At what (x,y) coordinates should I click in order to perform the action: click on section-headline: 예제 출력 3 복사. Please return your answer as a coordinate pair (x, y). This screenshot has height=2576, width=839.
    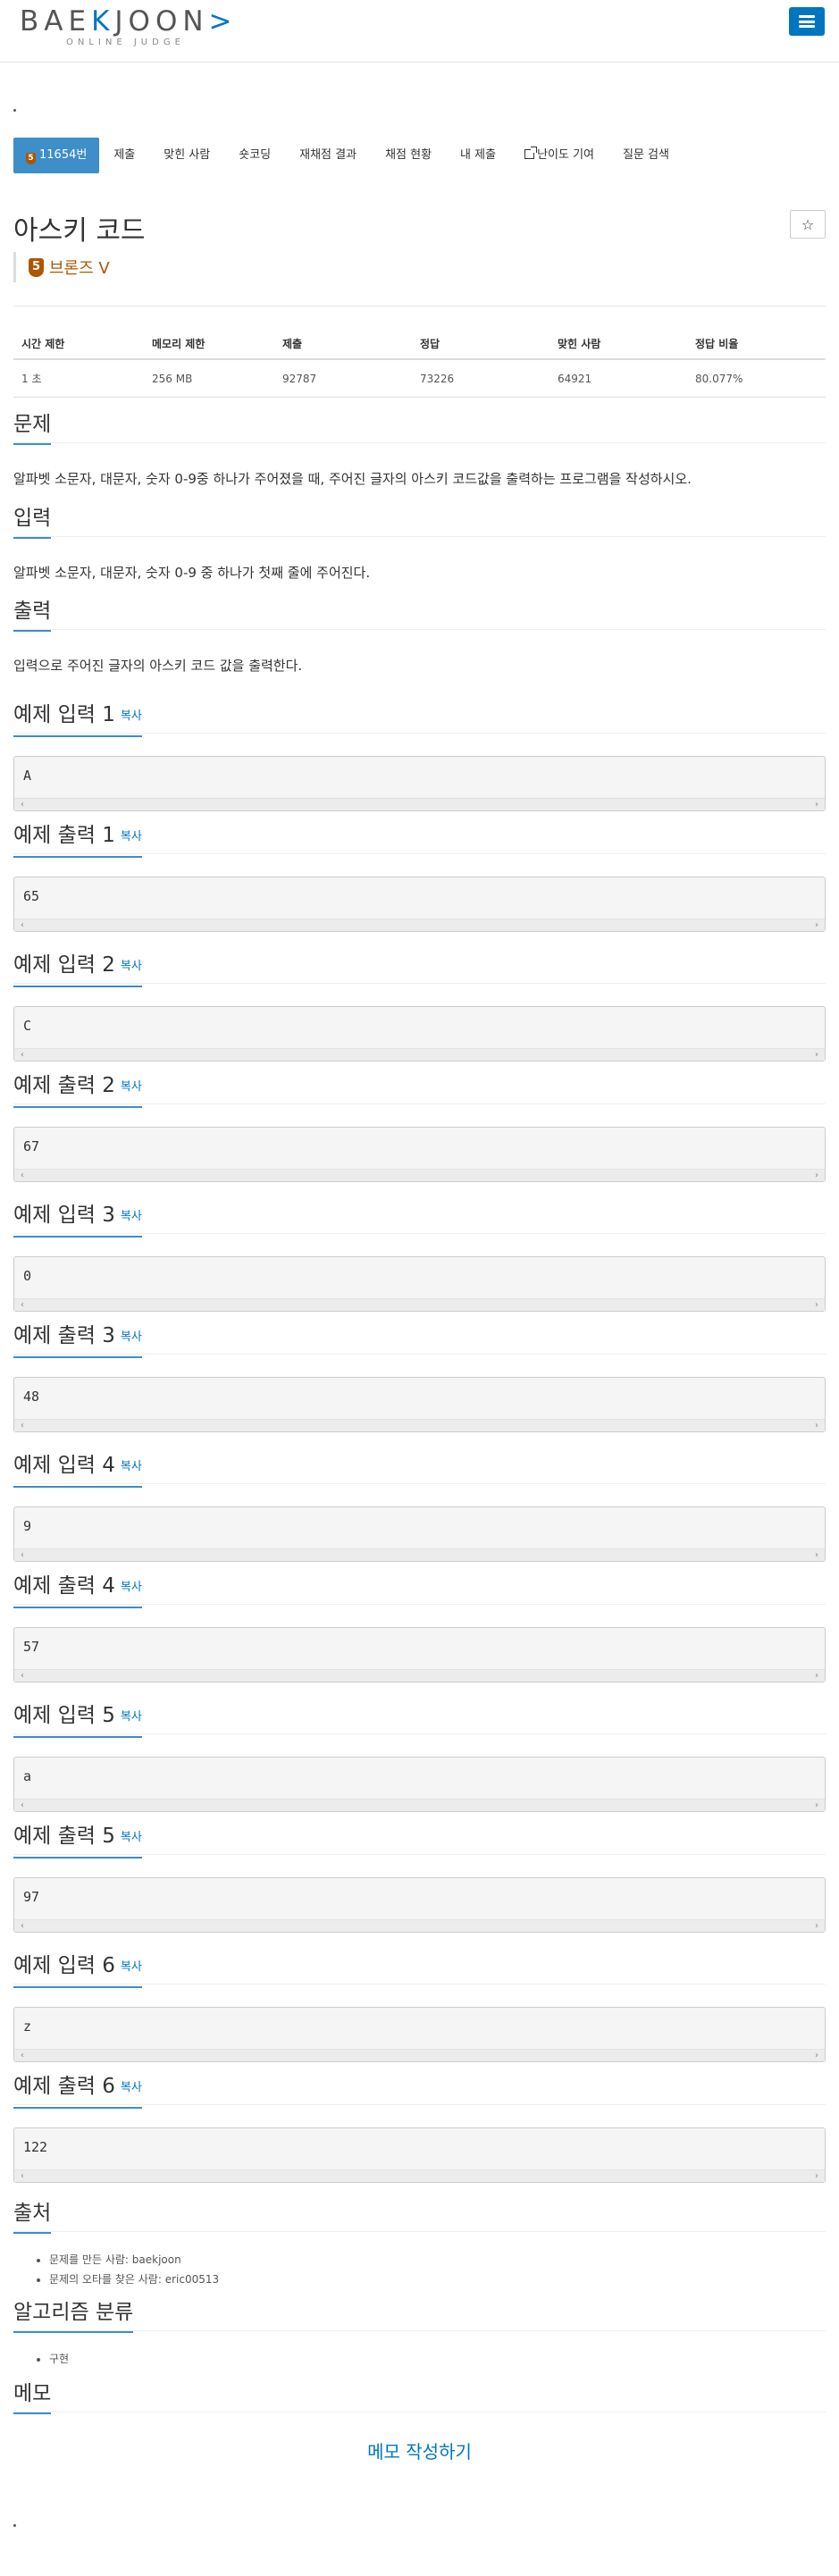
    Looking at the image, I should click on (419, 1339).